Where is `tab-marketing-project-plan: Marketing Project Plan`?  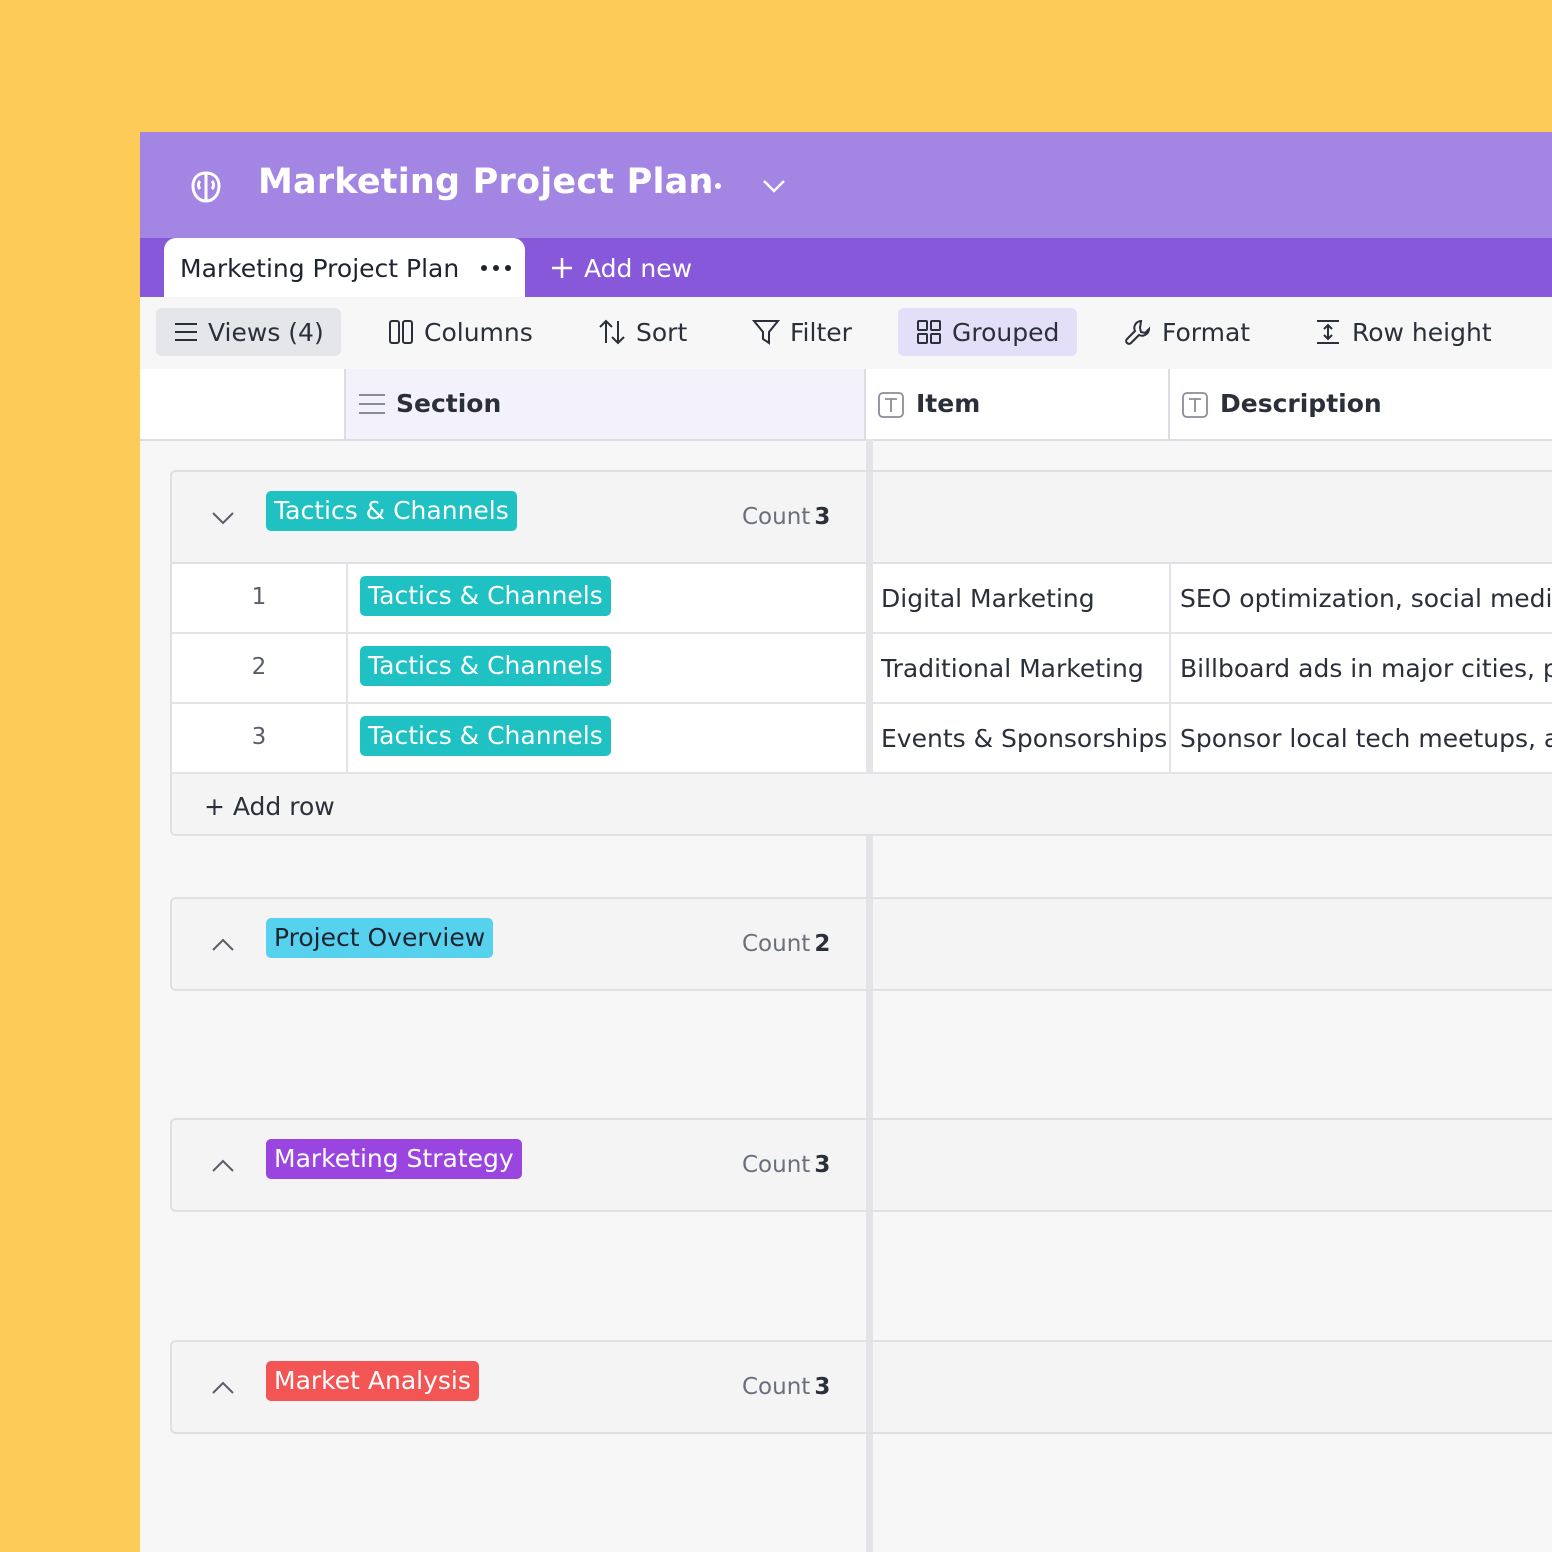 tab-marketing-project-plan: Marketing Project Plan is located at coordinates (344, 267).